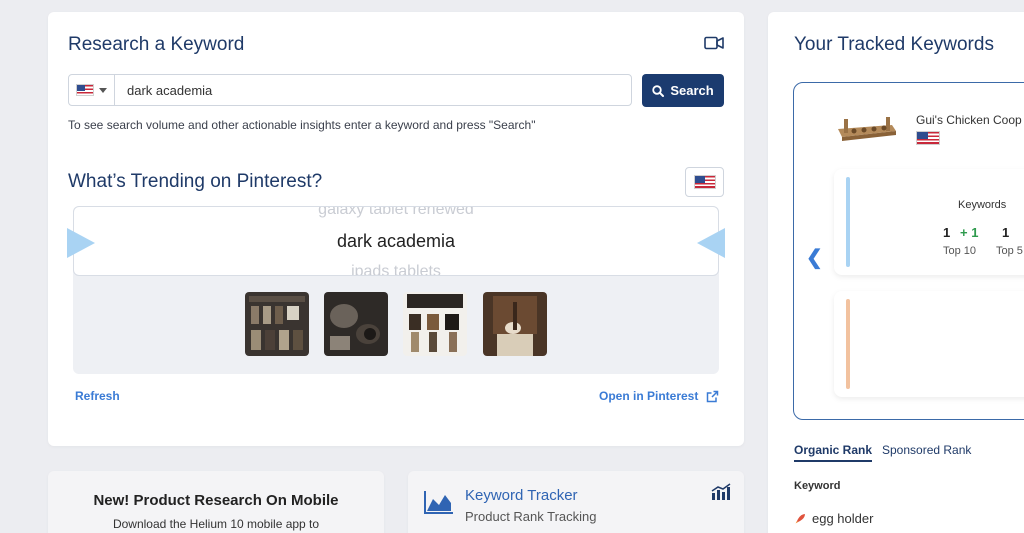 The height and width of the screenshot is (533, 1024). What do you see at coordinates (926, 450) in the screenshot?
I see `tab-sponsored-rank: Sponsored Rank` at bounding box center [926, 450].